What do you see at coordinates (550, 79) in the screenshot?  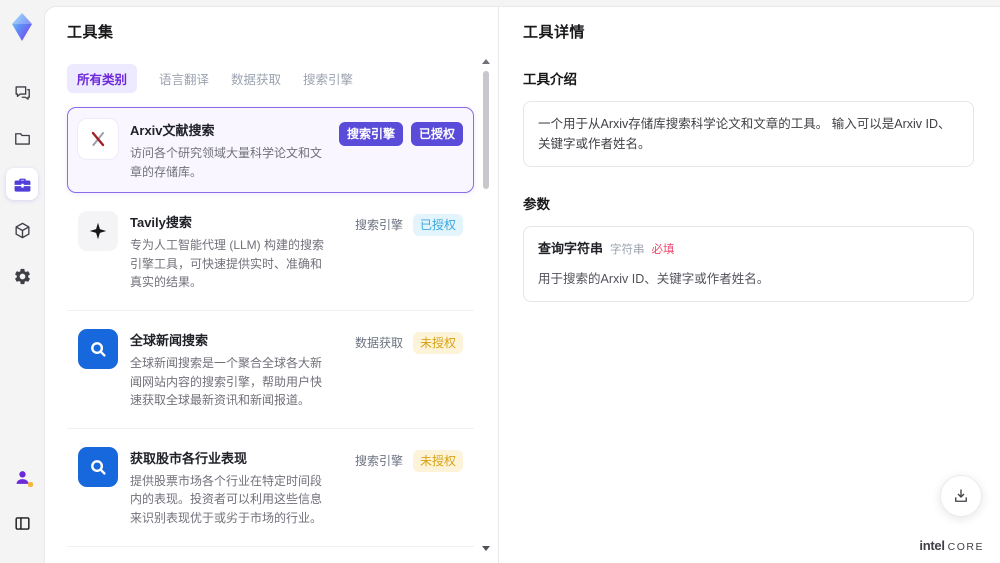 I see `intro-heading: 工具介绍` at bounding box center [550, 79].